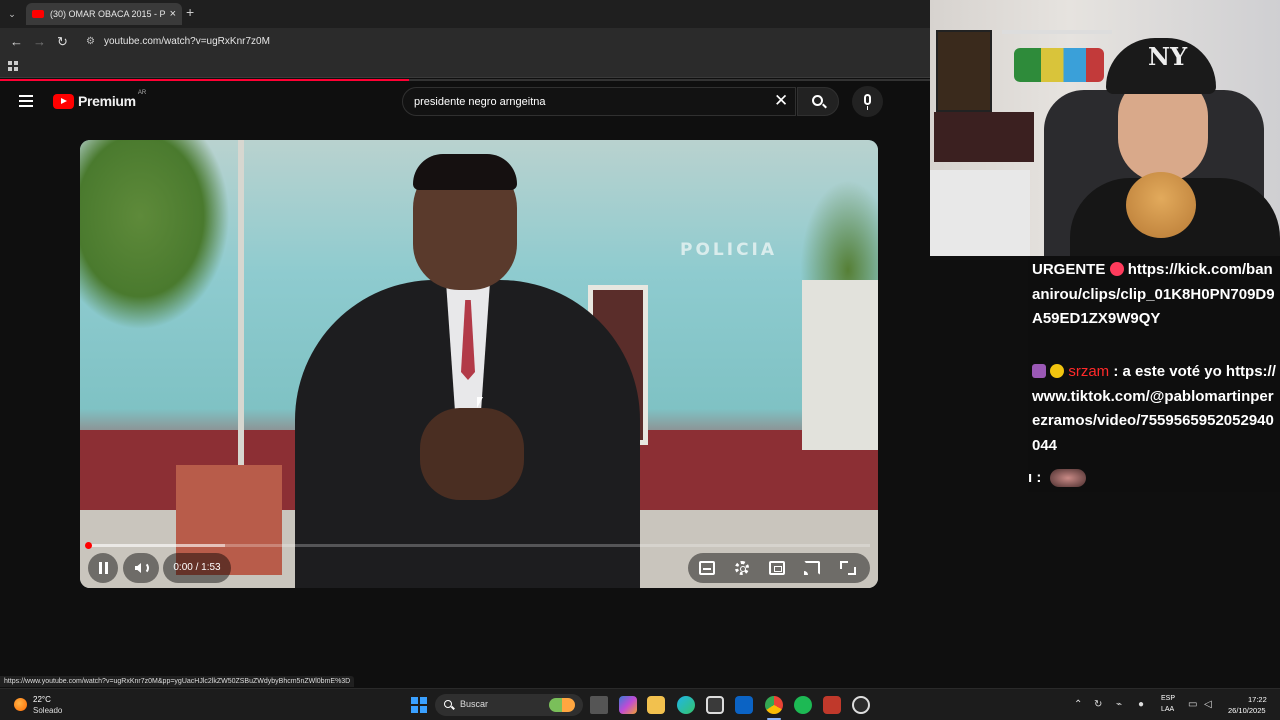 The width and height of the screenshot is (1280, 720). Describe the element at coordinates (108, 14) in the screenshot. I see `browser-tab-title: (30) OMAR OBACA 2015 - PRIM` at that location.